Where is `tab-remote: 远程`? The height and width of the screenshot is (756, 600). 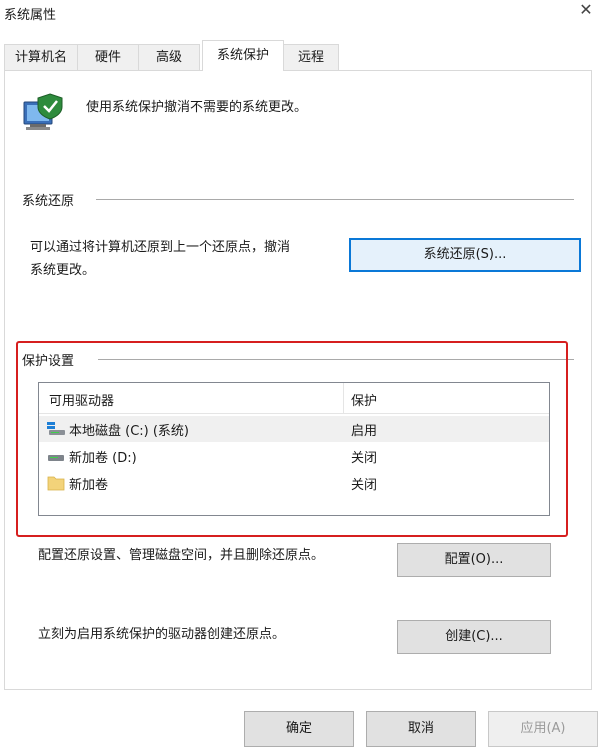 tab-remote: 远程 is located at coordinates (311, 57).